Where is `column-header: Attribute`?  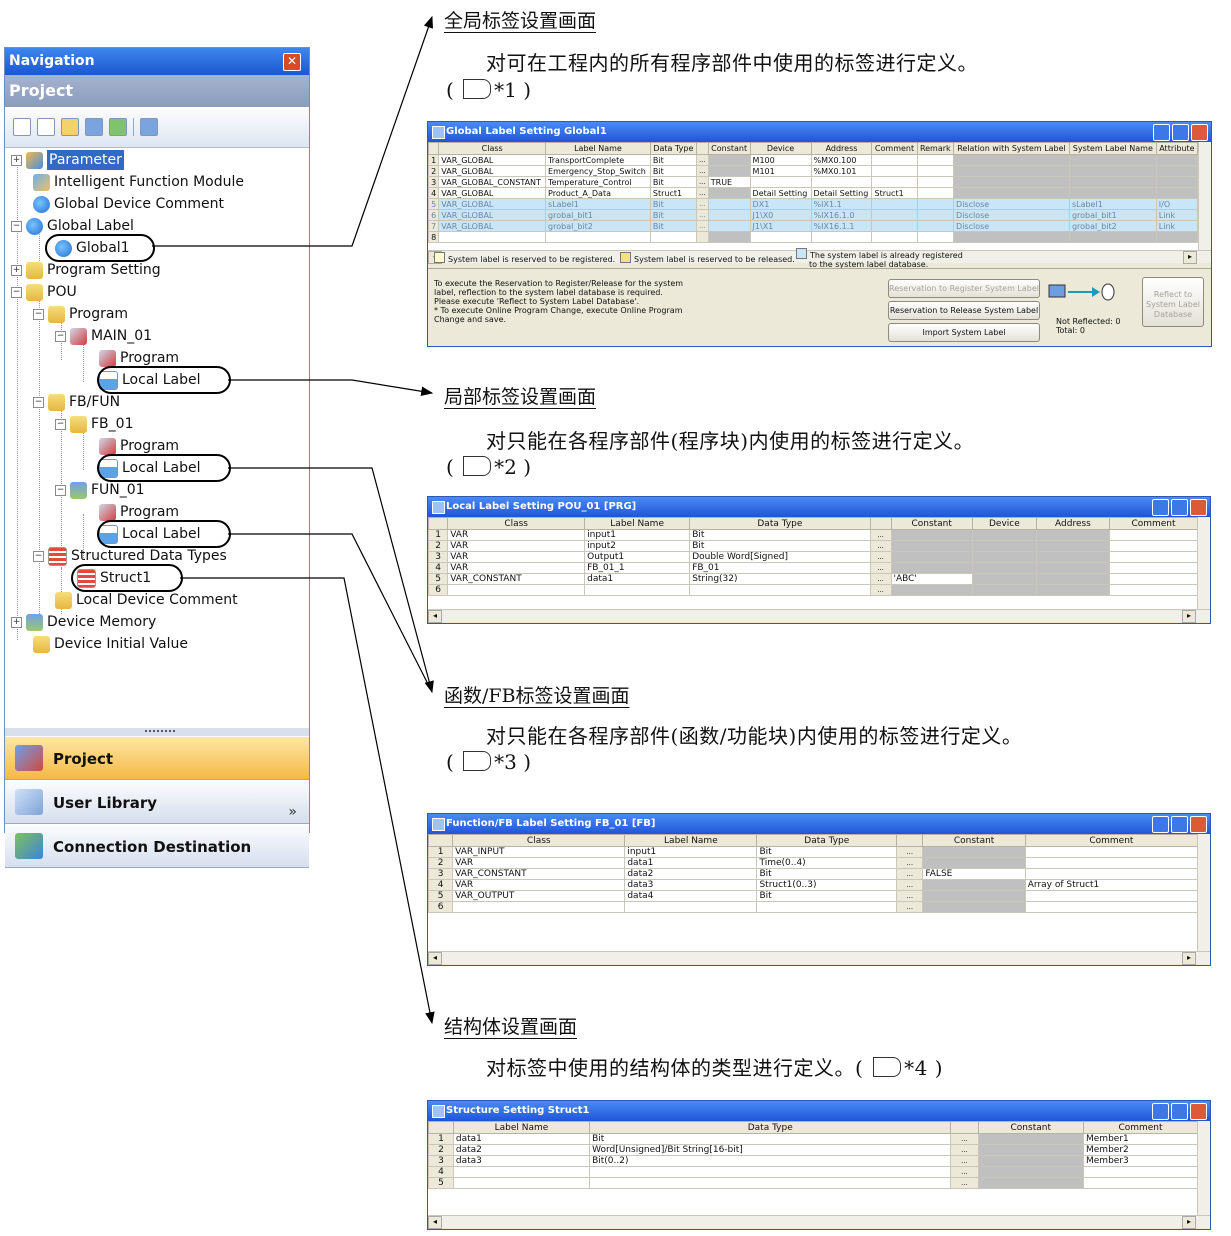 column-header: Attribute is located at coordinates (1177, 148).